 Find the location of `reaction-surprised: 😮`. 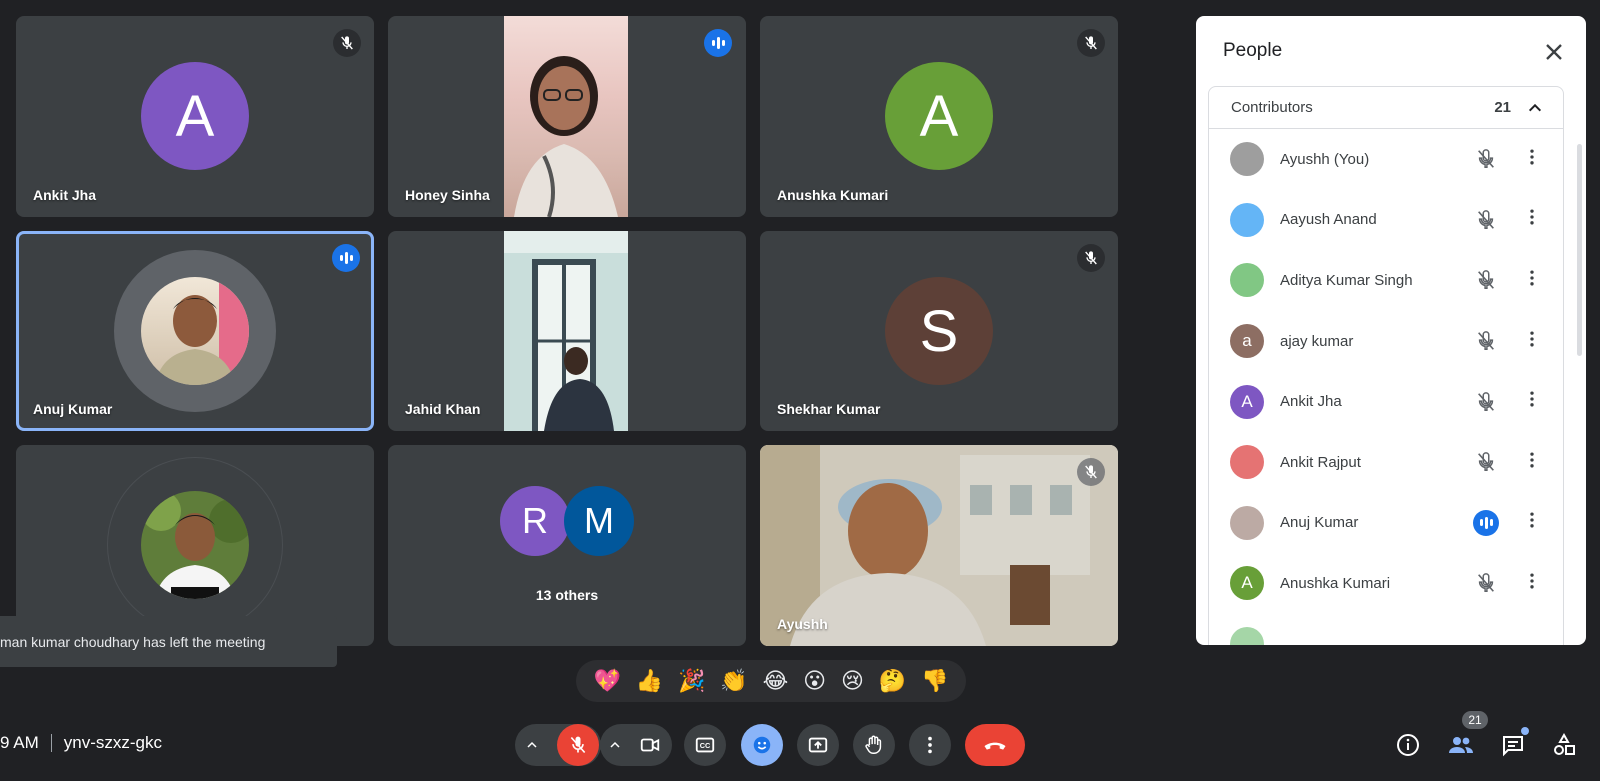

reaction-surprised: 😮 is located at coordinates (814, 681).